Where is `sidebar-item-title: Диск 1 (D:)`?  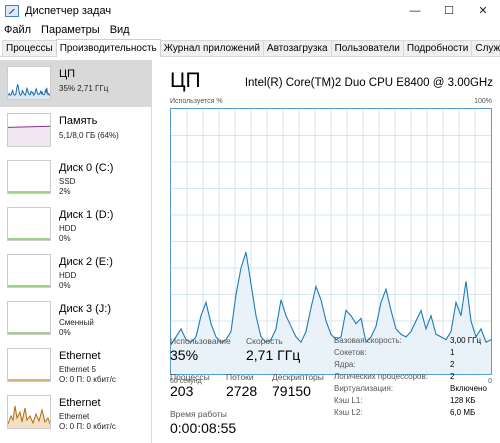
sidebar-item-title: Диск 1 (D:) is located at coordinates (86, 215).